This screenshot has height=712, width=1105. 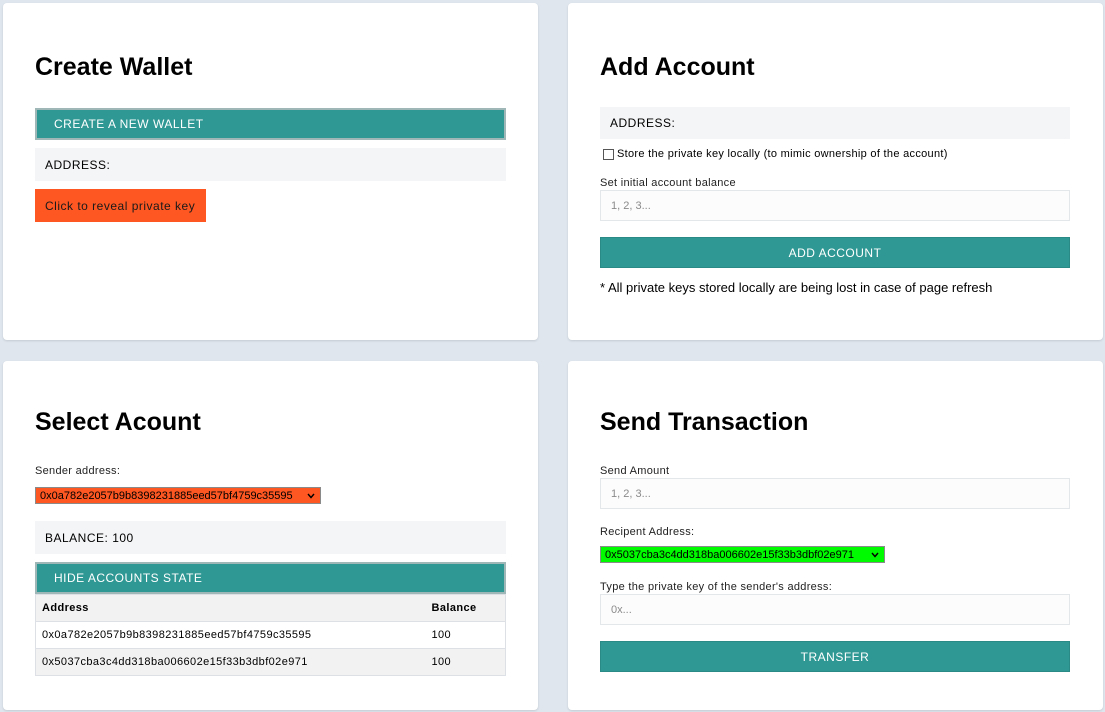 I want to click on balance-box: BALANCE: 100, so click(x=270, y=537).